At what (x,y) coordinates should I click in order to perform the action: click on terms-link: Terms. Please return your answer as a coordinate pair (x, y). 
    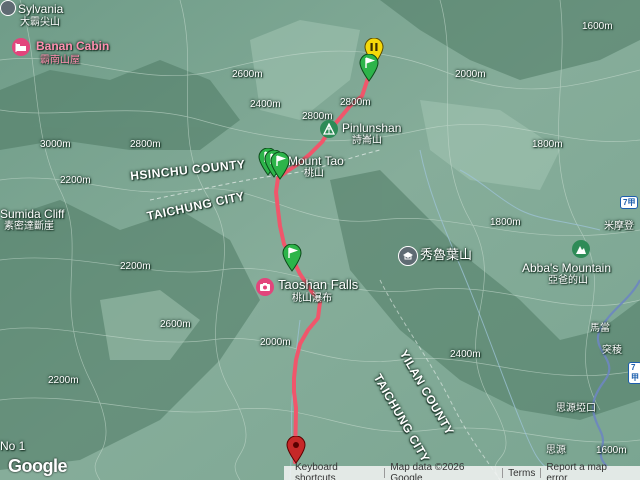
    Looking at the image, I should click on (521, 473).